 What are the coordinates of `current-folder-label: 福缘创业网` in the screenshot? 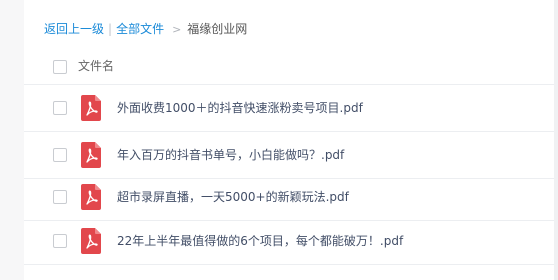 It's located at (217, 29).